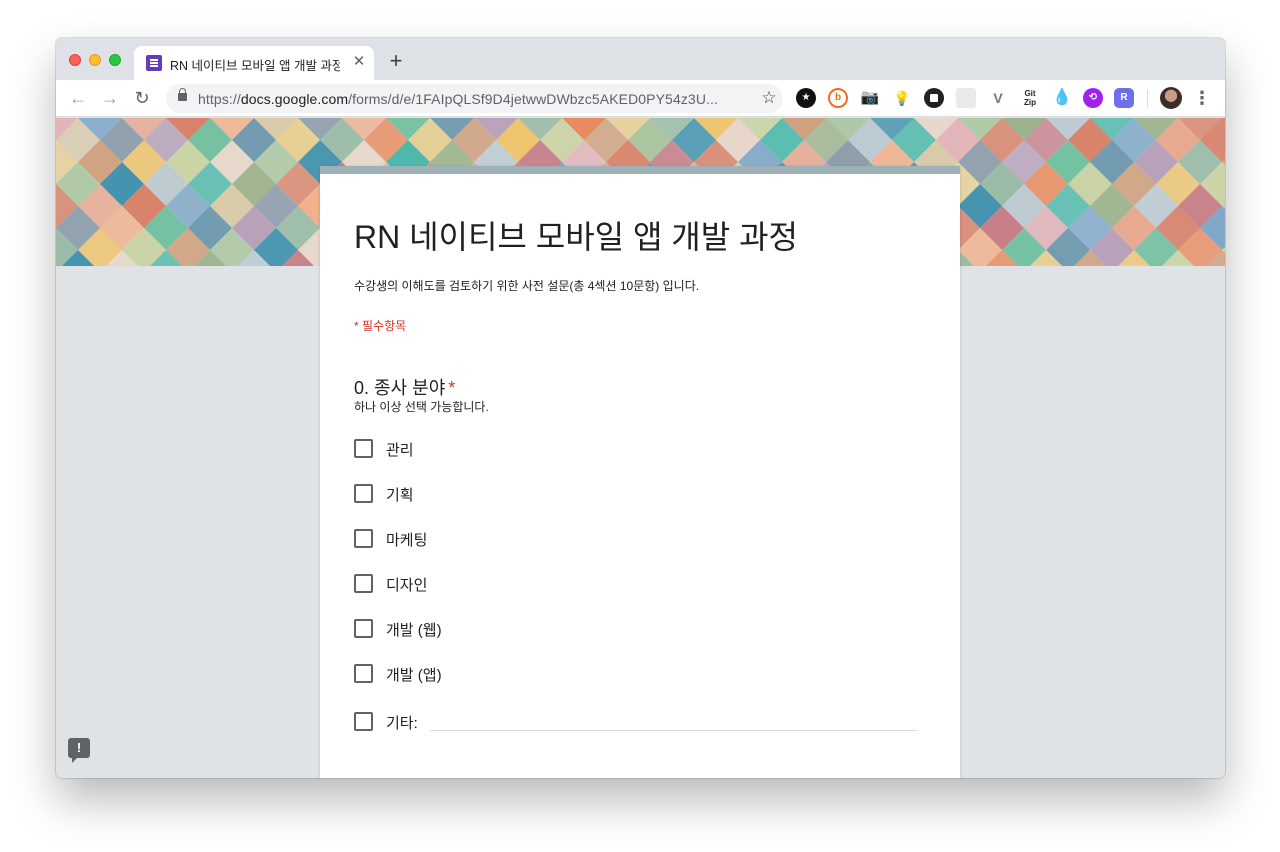  I want to click on lock-icon, so click(182, 94).